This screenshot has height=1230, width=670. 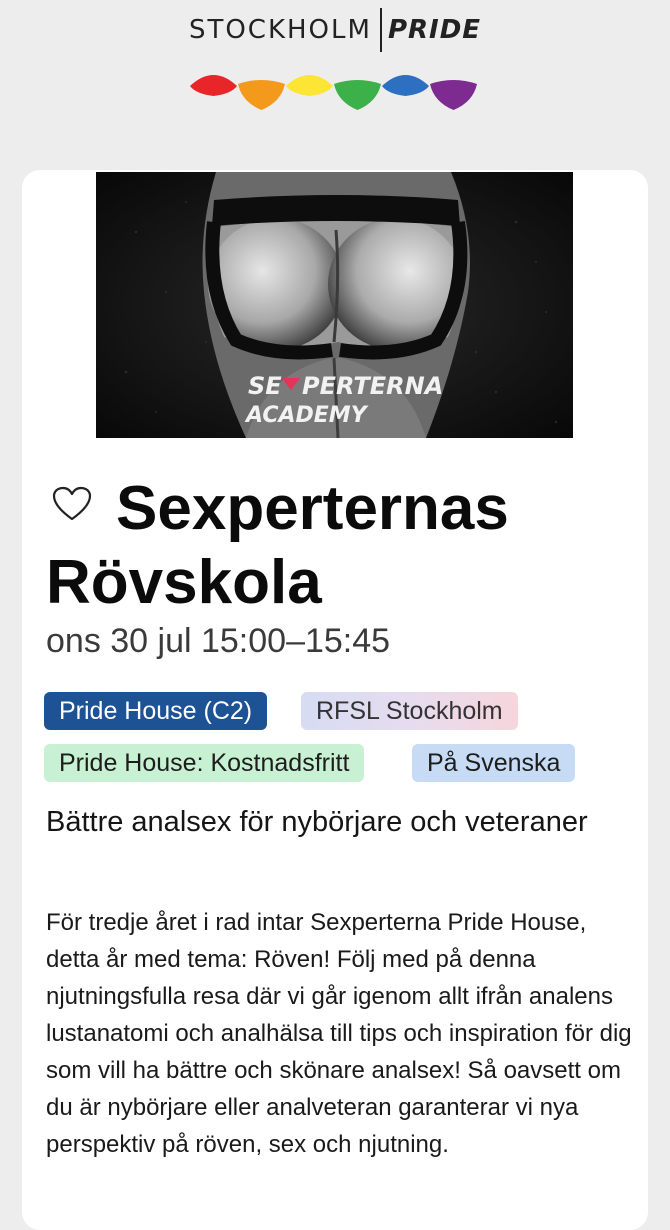 I want to click on site-header: STOCKHOLM PRIDE, so click(x=335, y=85).